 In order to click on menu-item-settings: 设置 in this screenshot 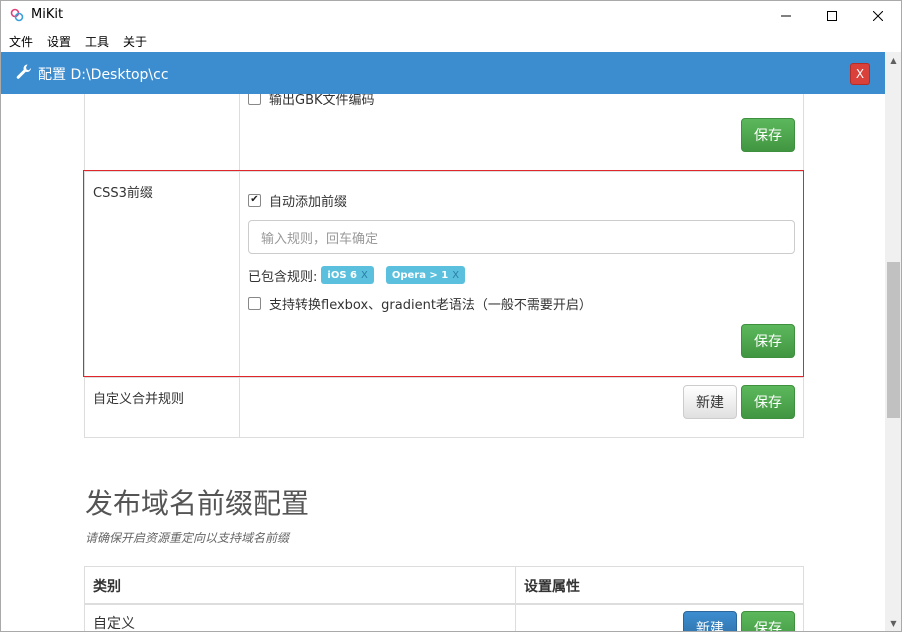, I will do `click(59, 41)`.